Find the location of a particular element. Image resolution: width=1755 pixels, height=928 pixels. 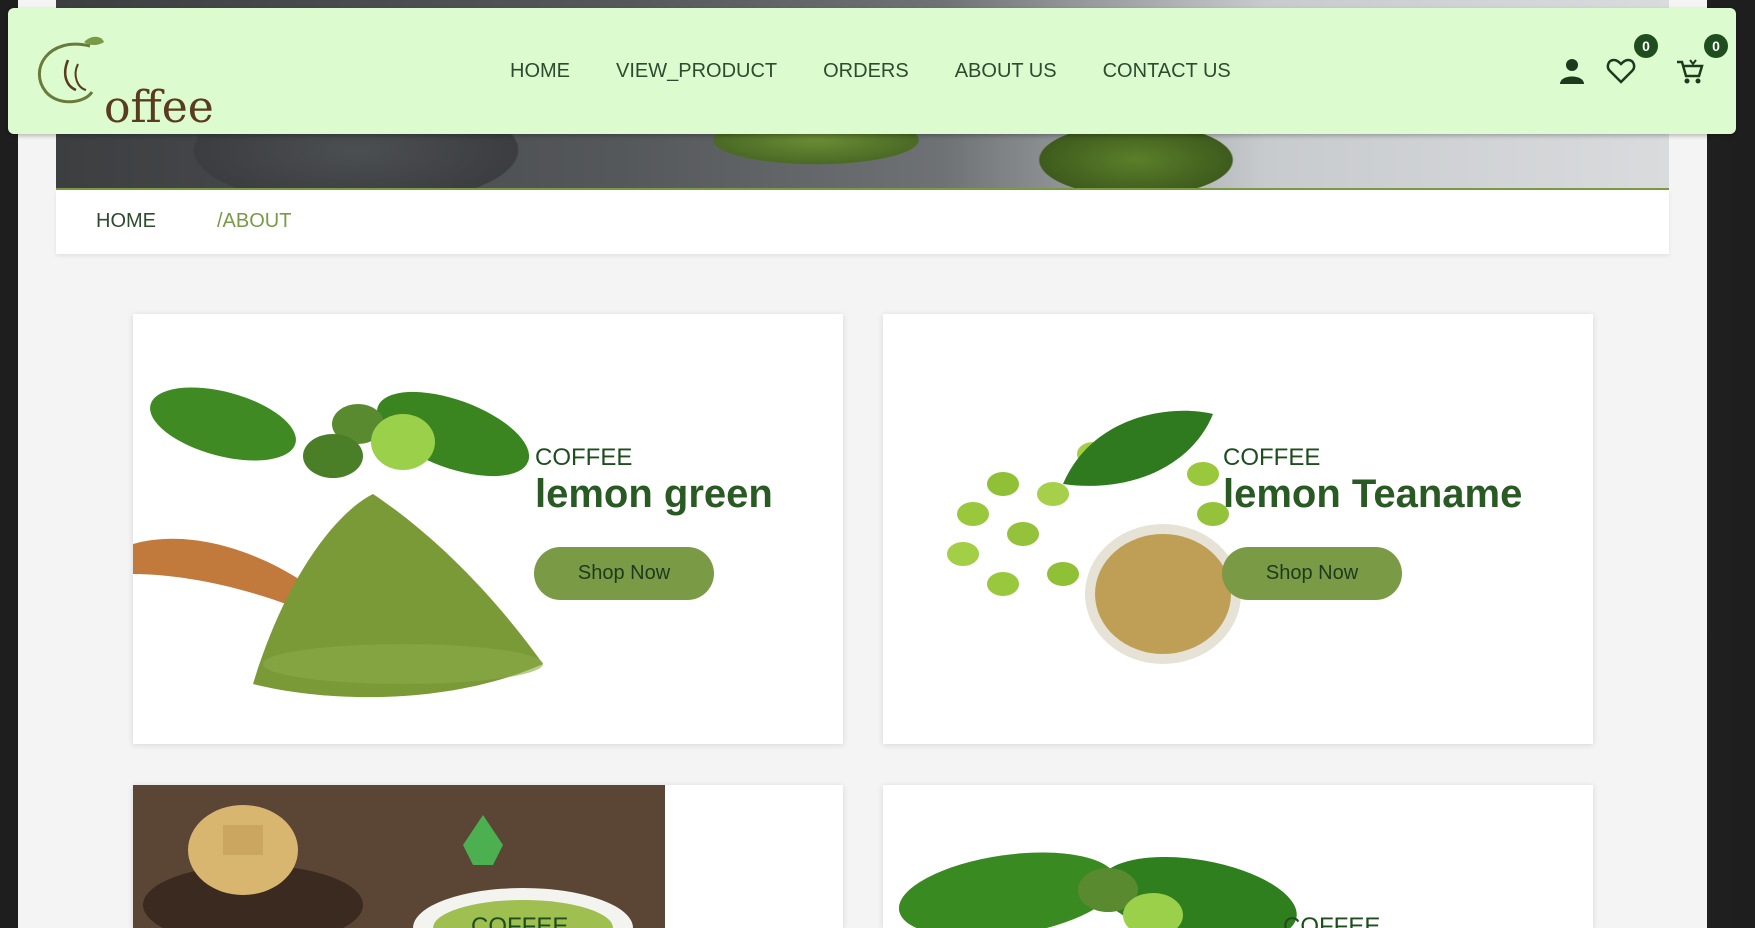

green-coffee-beans-image is located at coordinates (1094, 537).